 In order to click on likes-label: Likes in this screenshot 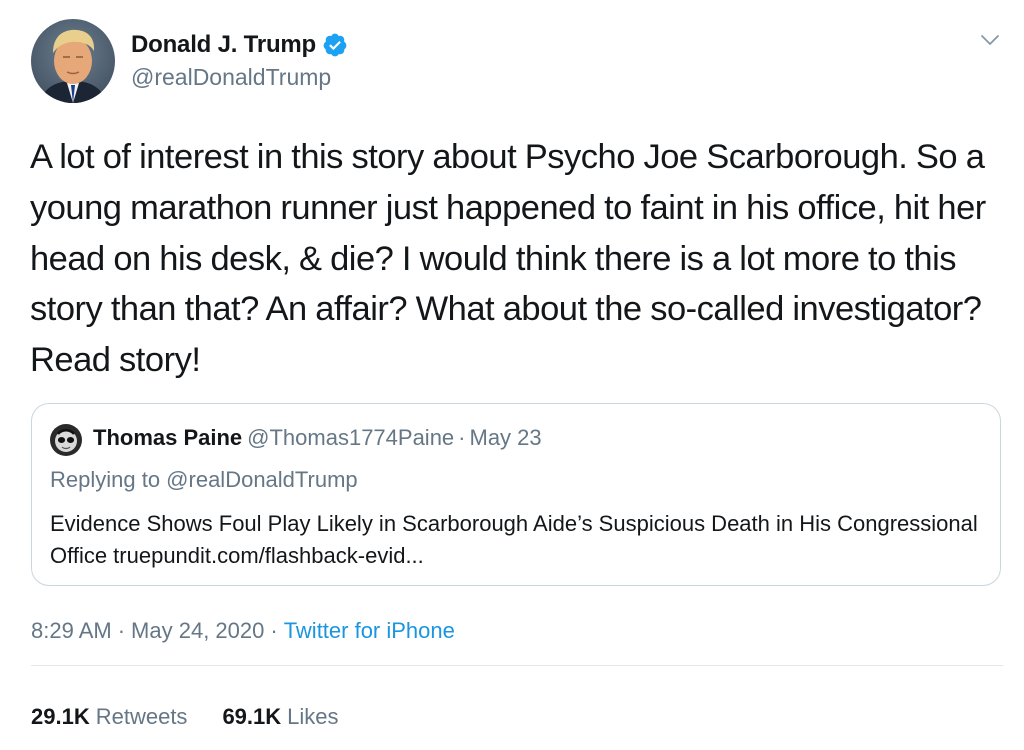, I will do `click(313, 716)`.